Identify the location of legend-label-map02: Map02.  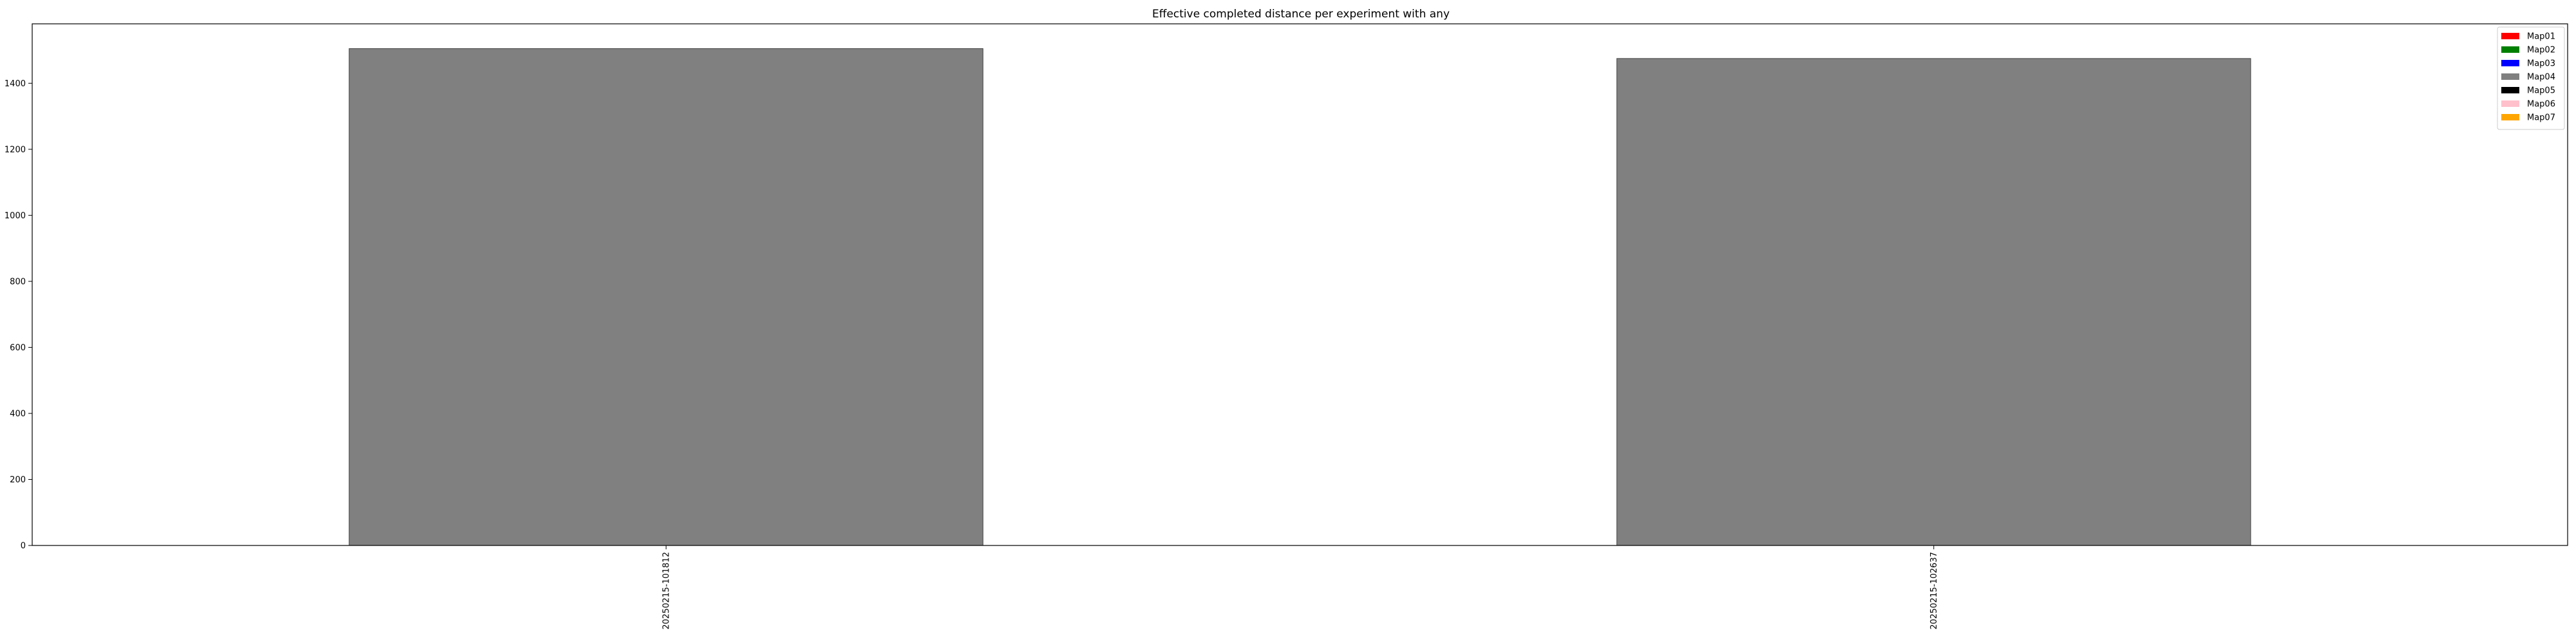
(2541, 50).